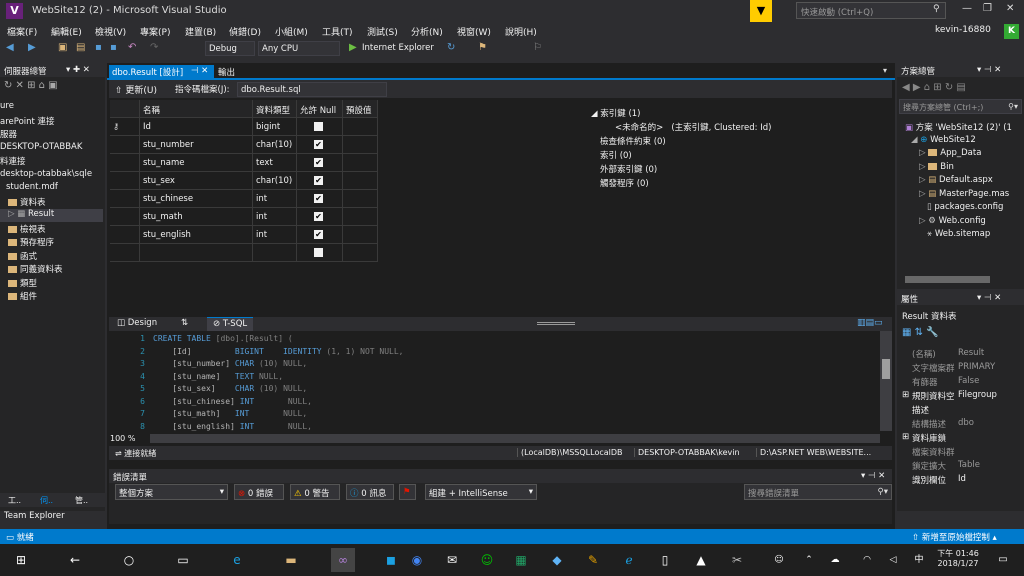 This screenshot has height=576, width=1024. What do you see at coordinates (936, 9) in the screenshot?
I see `search-icon: ⚲` at bounding box center [936, 9].